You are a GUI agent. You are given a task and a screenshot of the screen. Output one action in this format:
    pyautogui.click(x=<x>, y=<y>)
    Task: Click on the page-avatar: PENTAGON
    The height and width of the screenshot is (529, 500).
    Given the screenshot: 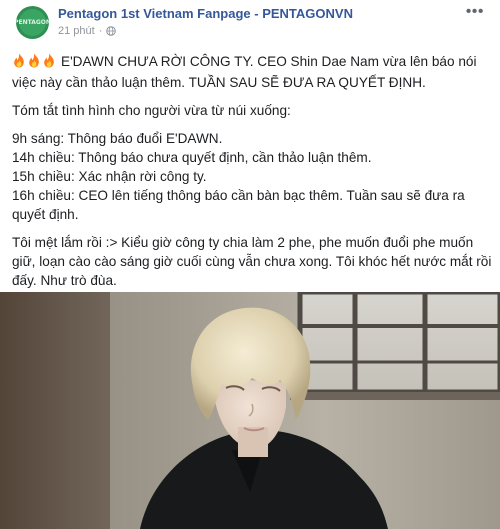 What is the action you would take?
    pyautogui.click(x=32, y=22)
    